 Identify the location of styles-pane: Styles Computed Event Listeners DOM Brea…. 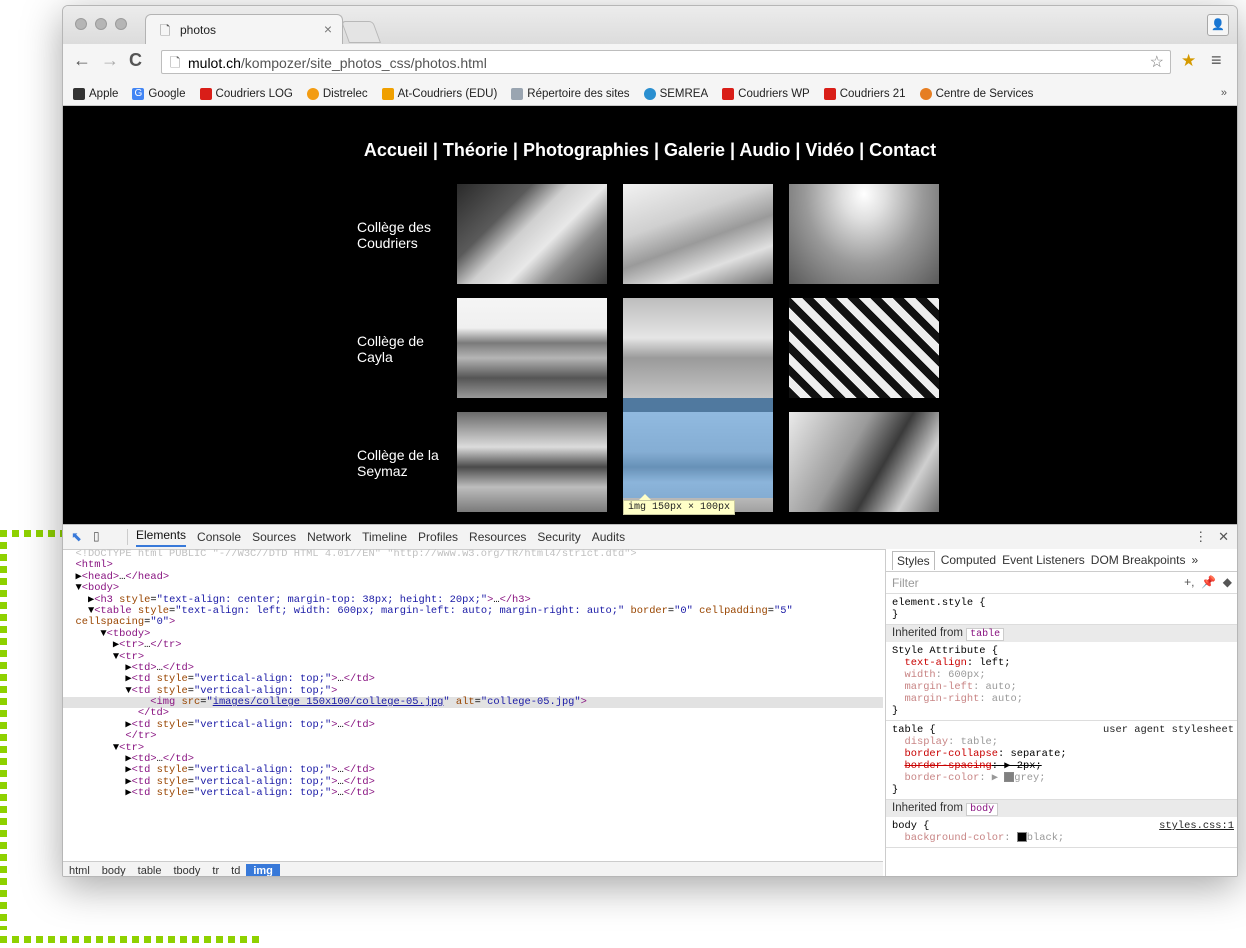
(1061, 712).